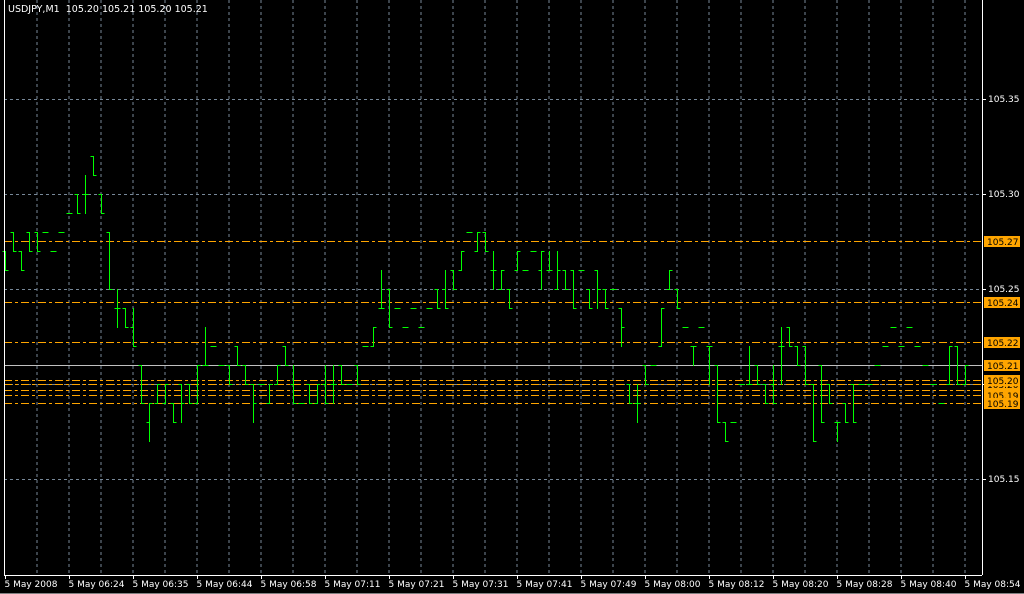 The image size is (1024, 594). I want to click on time-label: 5 May 06:35, so click(161, 585).